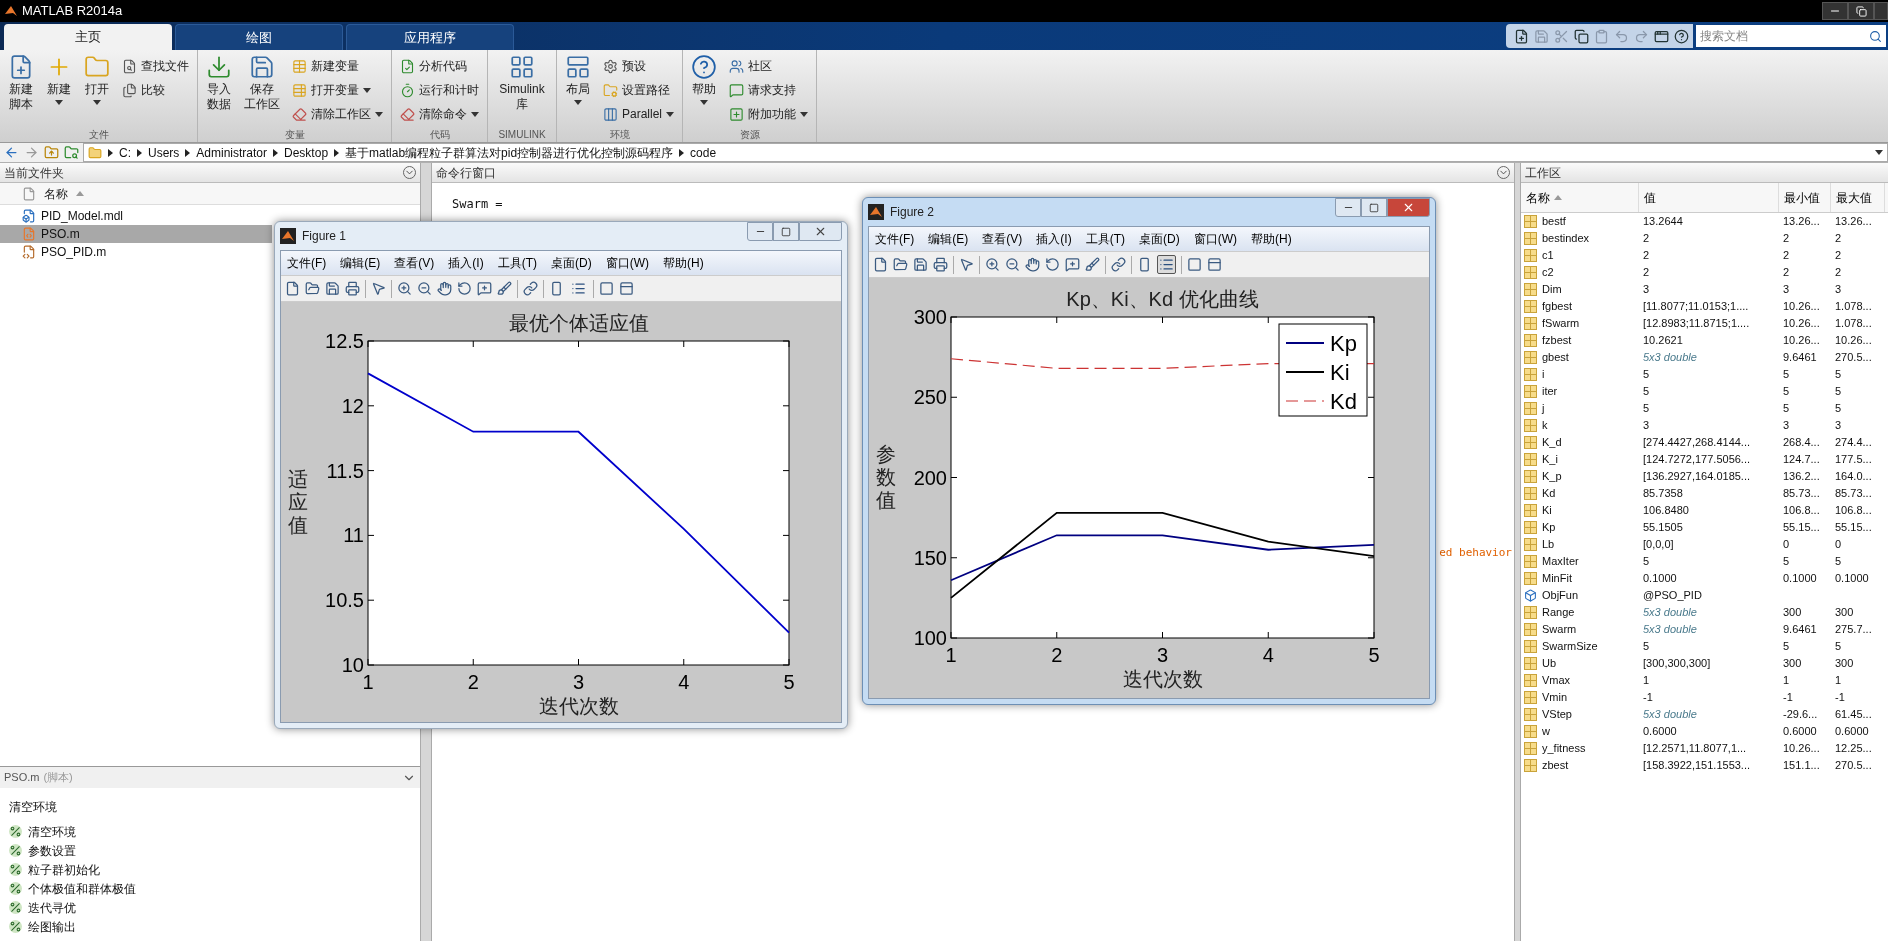 The image size is (1888, 941). Describe the element at coordinates (1580, 731) in the screenshot. I see `variable-name: w` at that location.